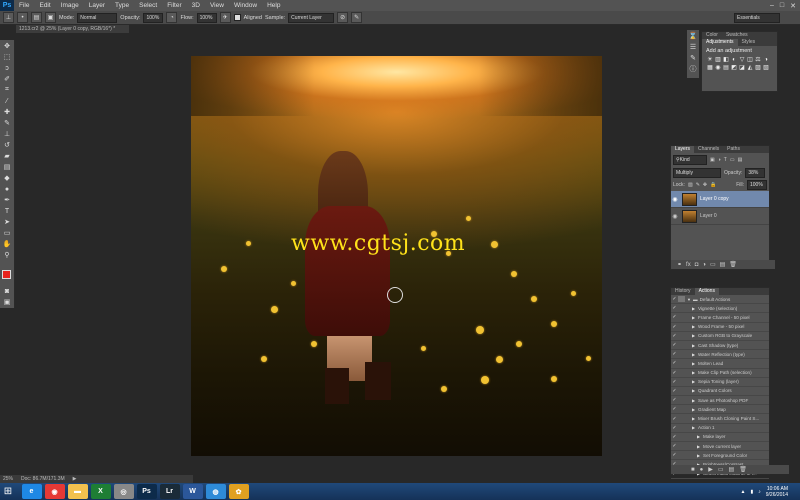 This screenshot has height=500, width=800. I want to click on volume-icon: ♪, so click(759, 492).